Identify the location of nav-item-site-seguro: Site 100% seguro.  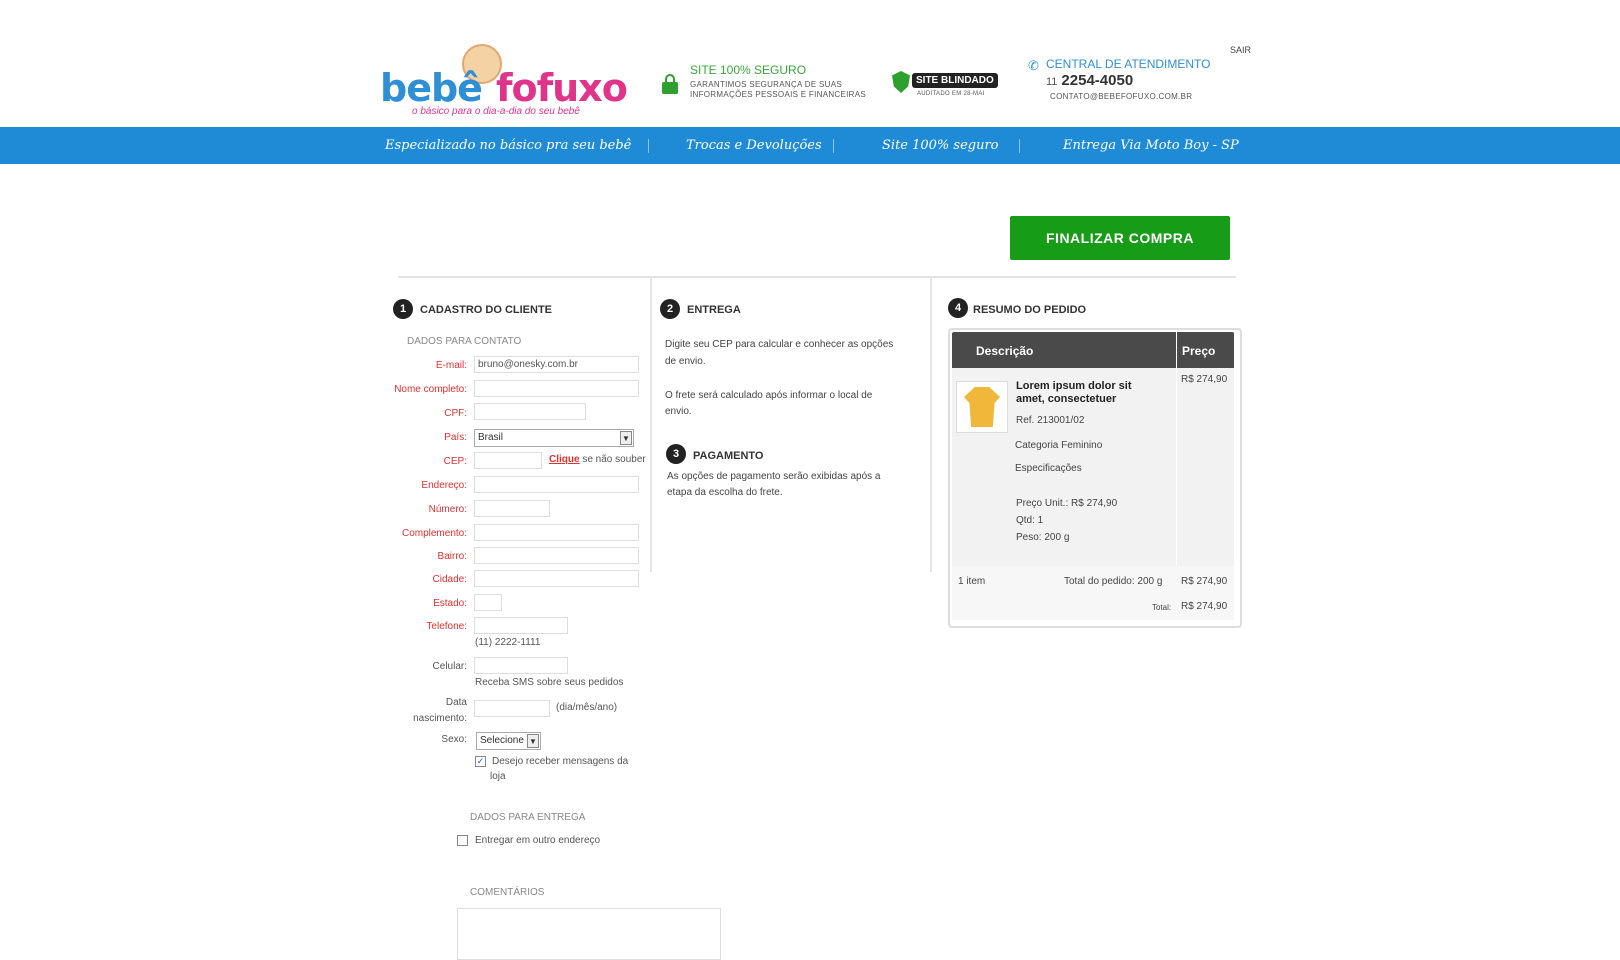
(940, 145).